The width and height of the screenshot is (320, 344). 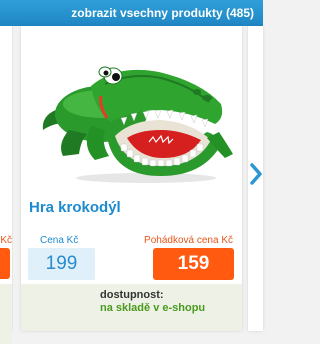 What do you see at coordinates (5, 263) in the screenshot?
I see `previous-fairy-price-box` at bounding box center [5, 263].